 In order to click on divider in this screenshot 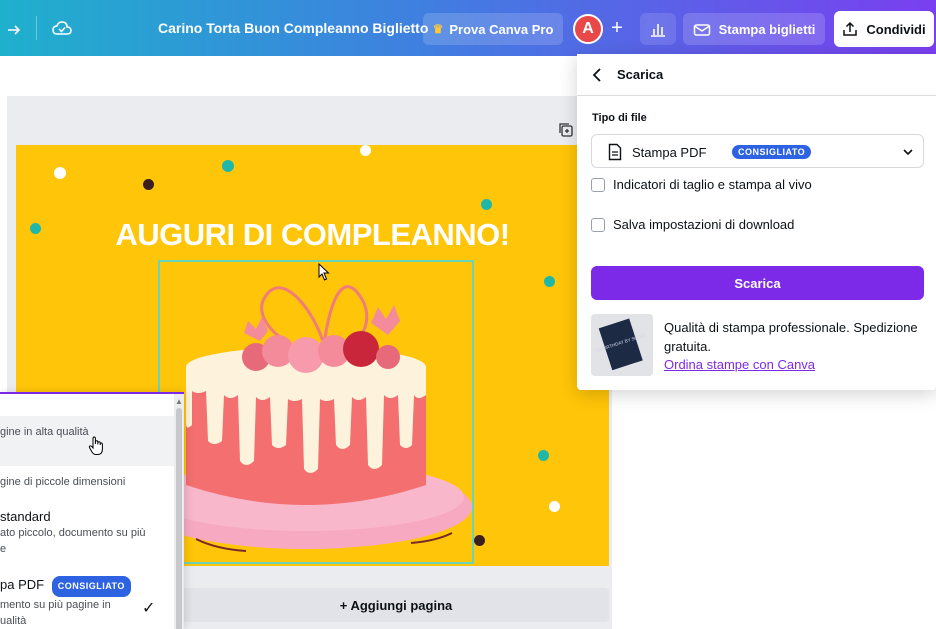, I will do `click(36, 28)`.